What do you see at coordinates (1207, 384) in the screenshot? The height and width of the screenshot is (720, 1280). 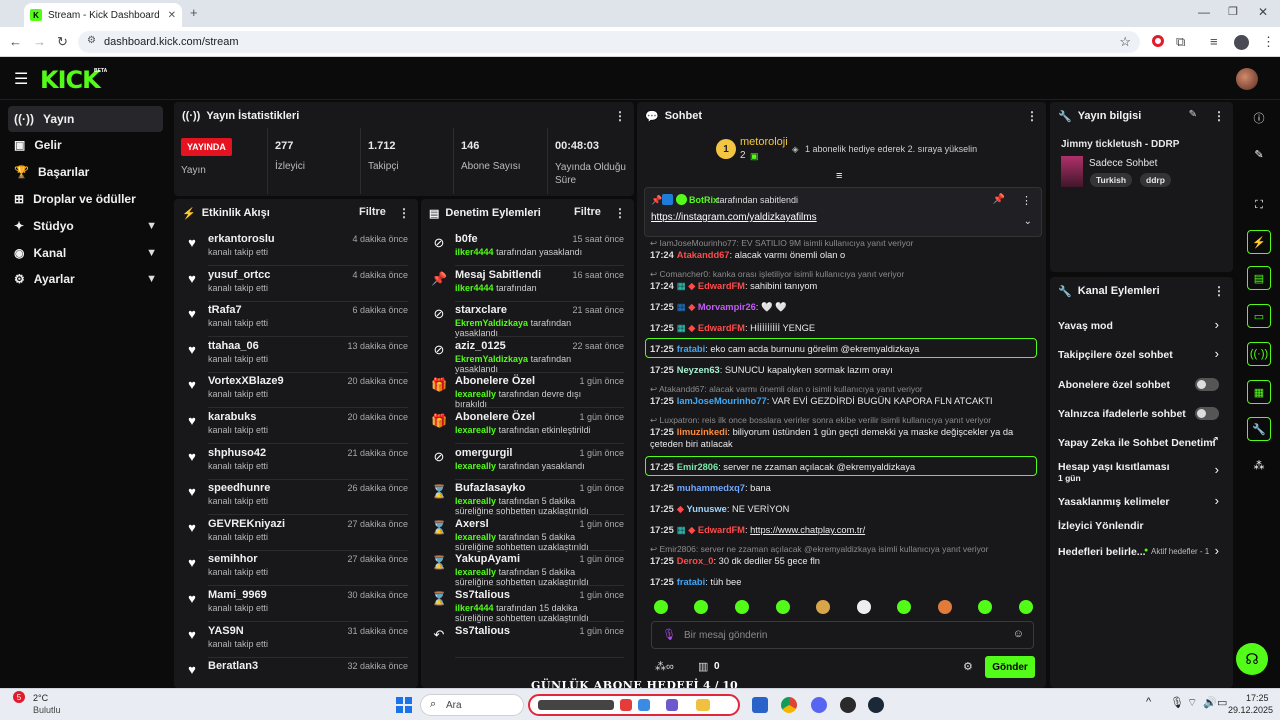 I see `subs-only-toggle` at bounding box center [1207, 384].